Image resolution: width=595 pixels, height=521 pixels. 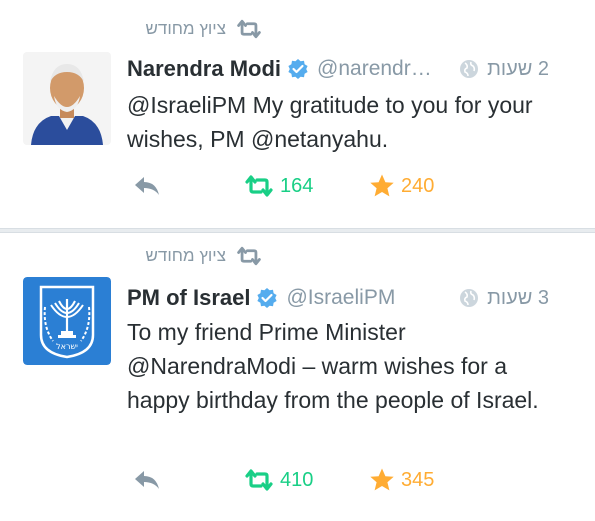 I want to click on tweet-actions: 164 240, so click(x=327, y=186).